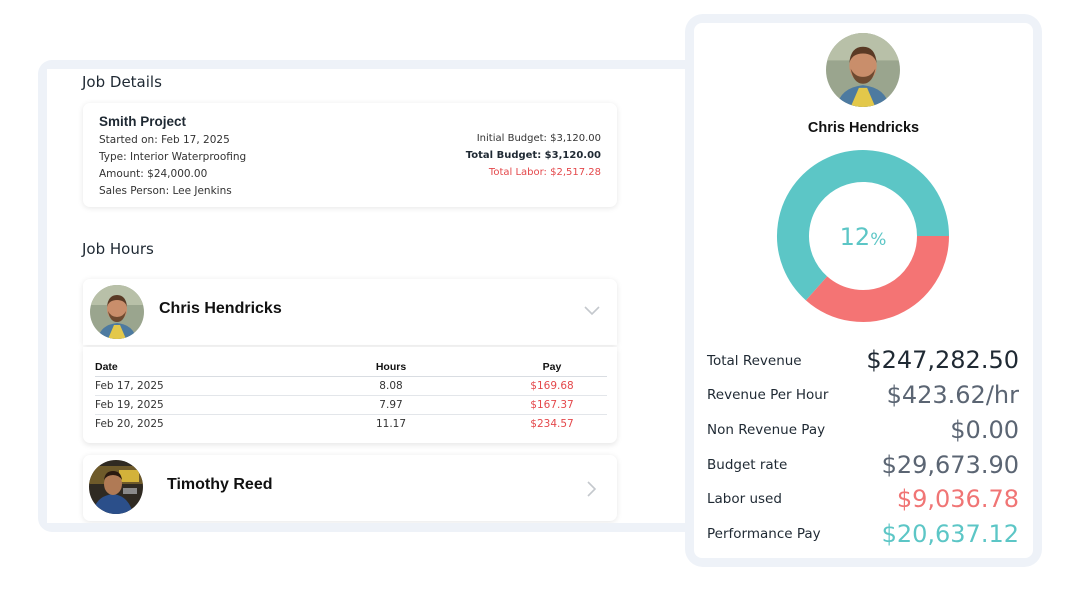  I want to click on sales-person: Sales Person: Lee Jenkins, so click(165, 191).